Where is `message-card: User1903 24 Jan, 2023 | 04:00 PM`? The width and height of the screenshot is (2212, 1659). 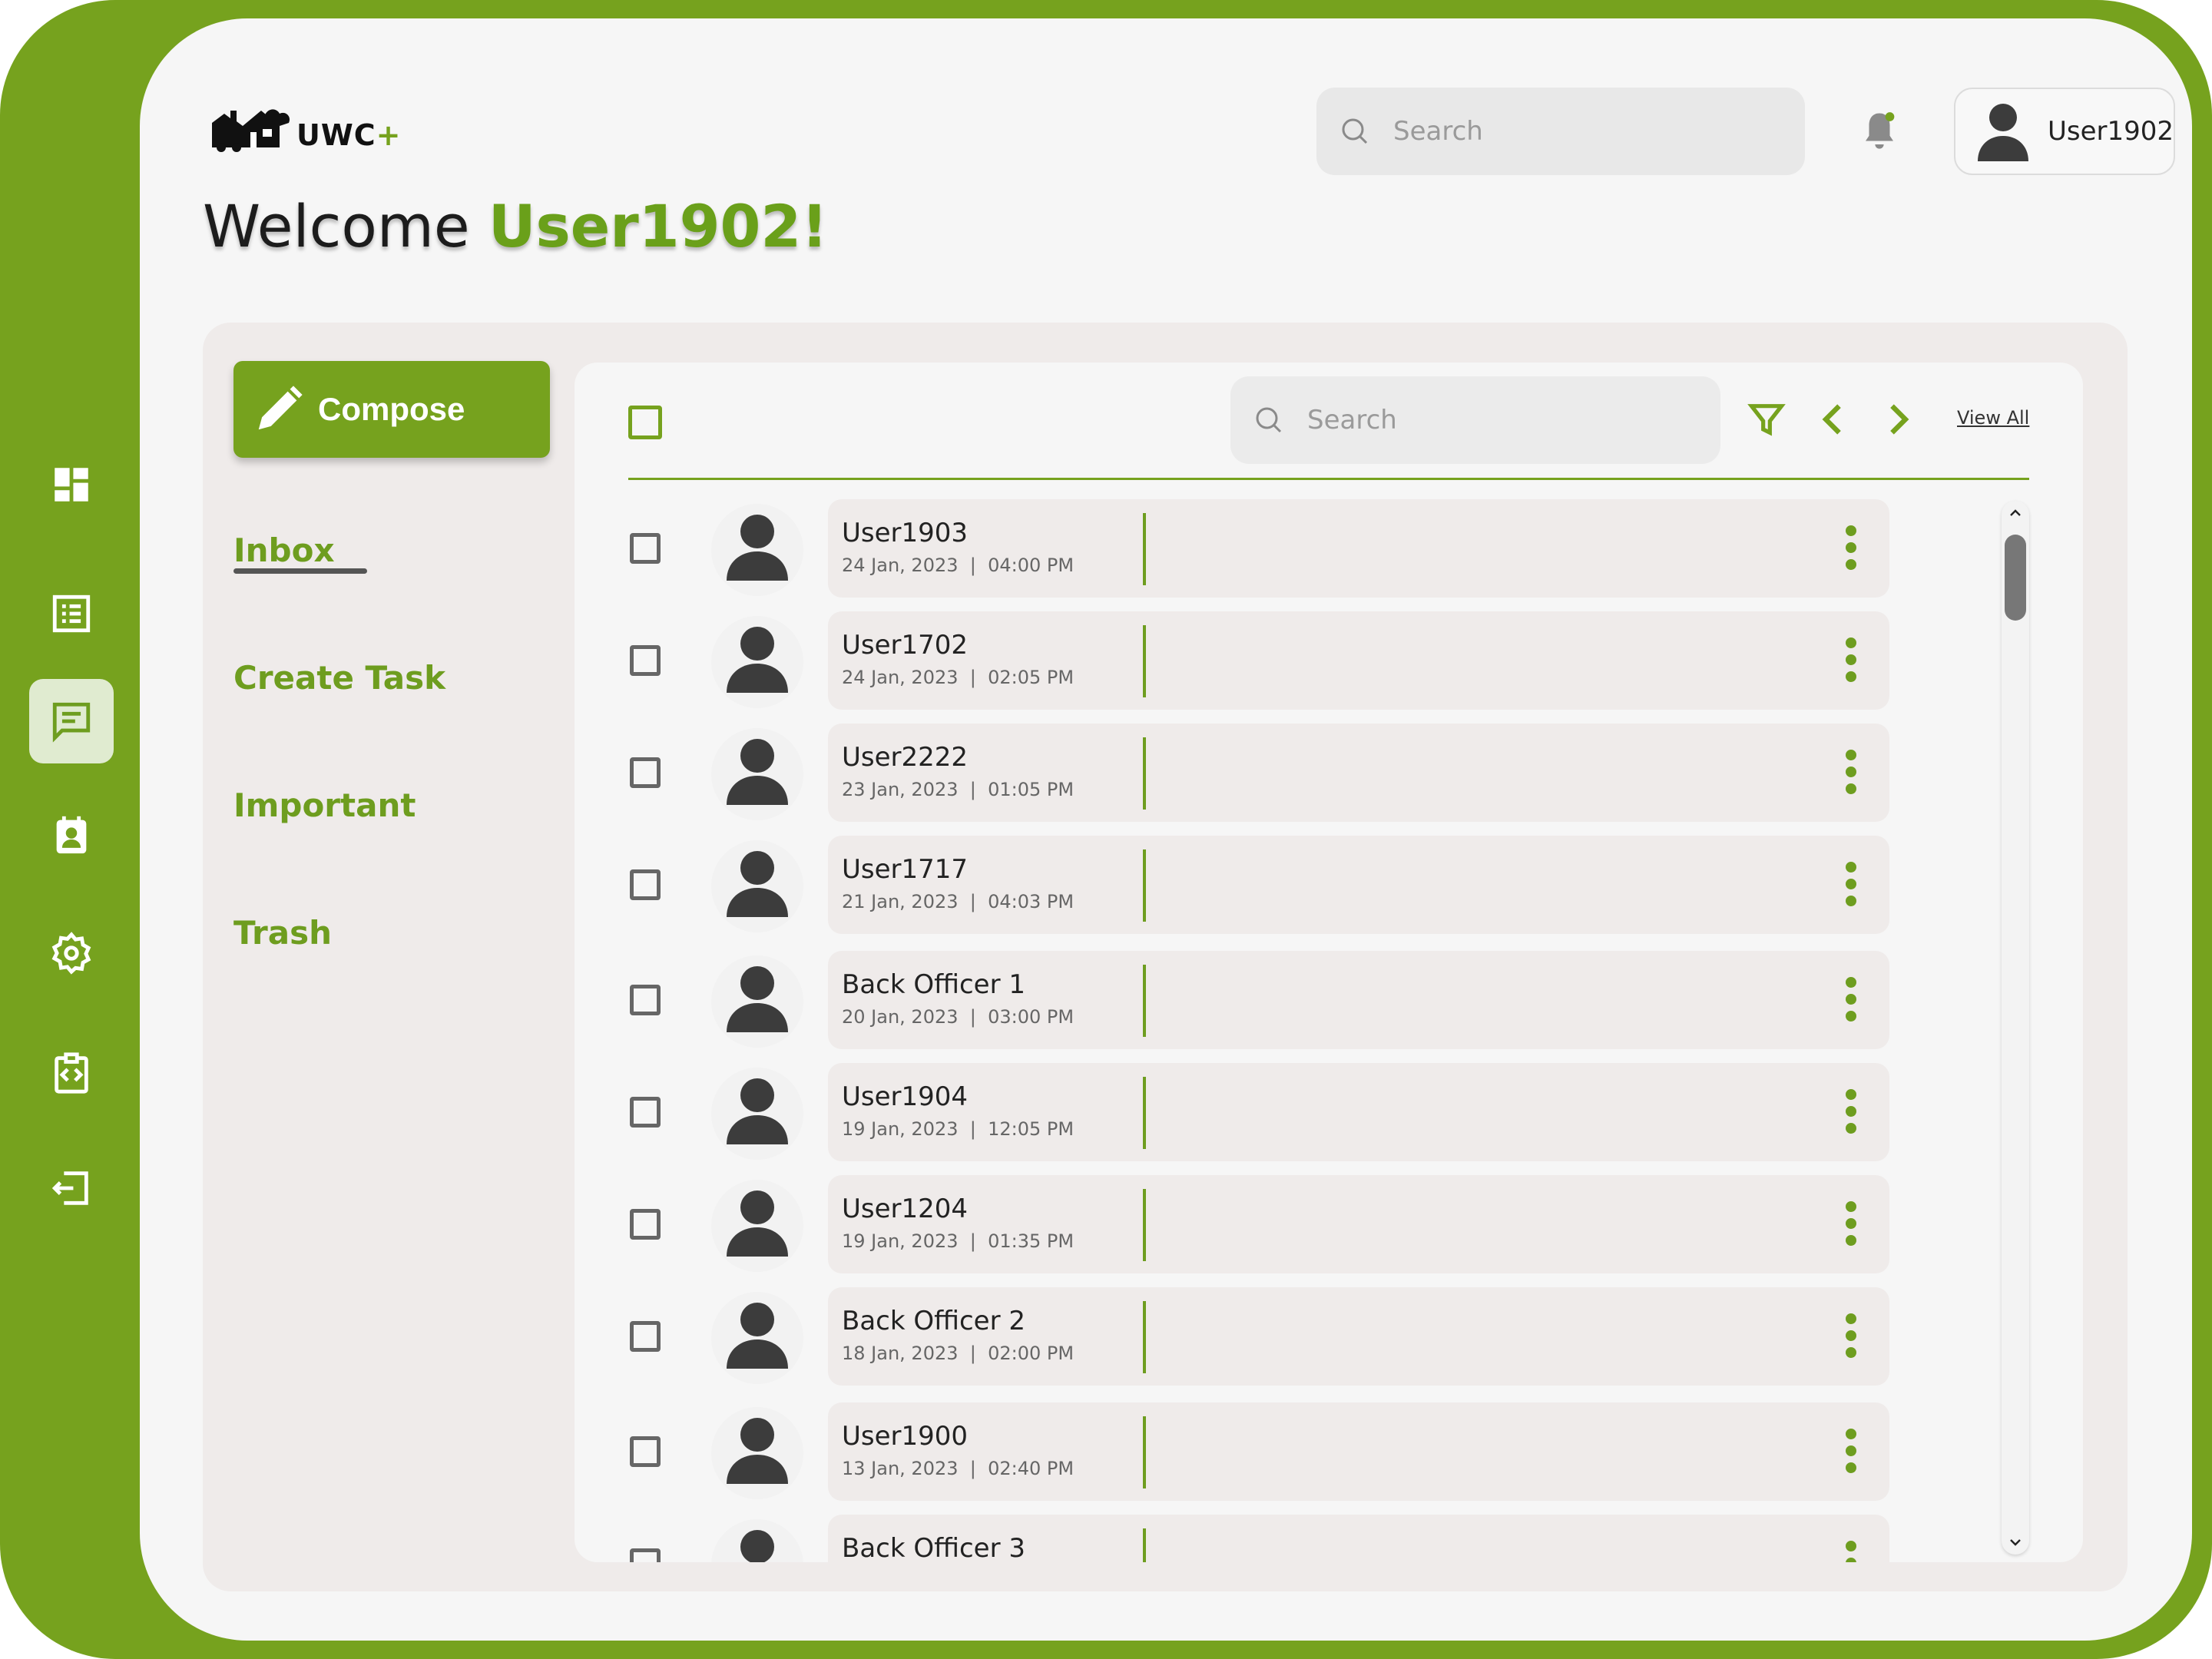
message-card: User1903 24 Jan, 2023 | 04:00 PM is located at coordinates (1358, 548).